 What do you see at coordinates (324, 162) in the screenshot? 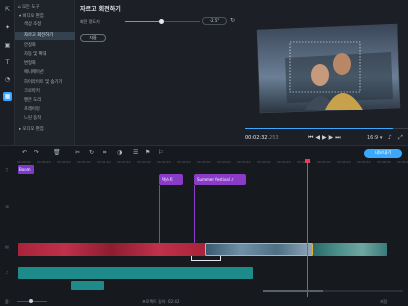
I see `ruler-tick-label: 00:05:00` at bounding box center [324, 162].